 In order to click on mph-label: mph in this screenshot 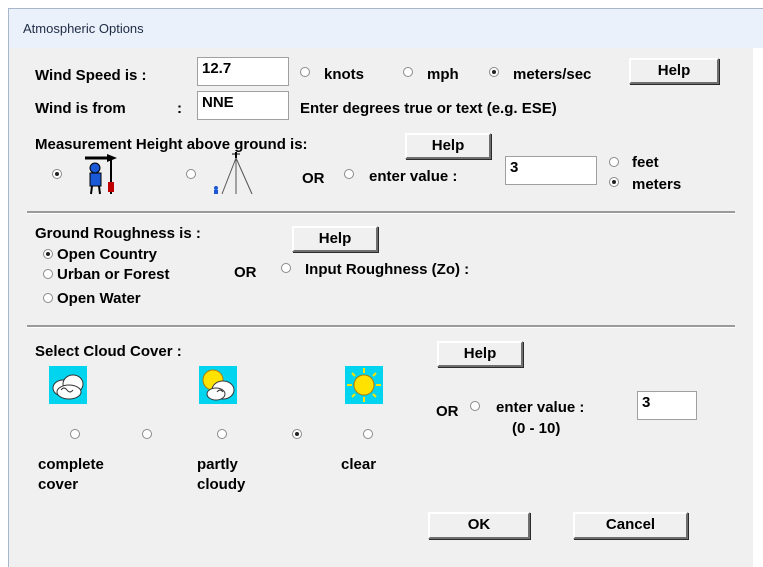, I will do `click(443, 74)`.